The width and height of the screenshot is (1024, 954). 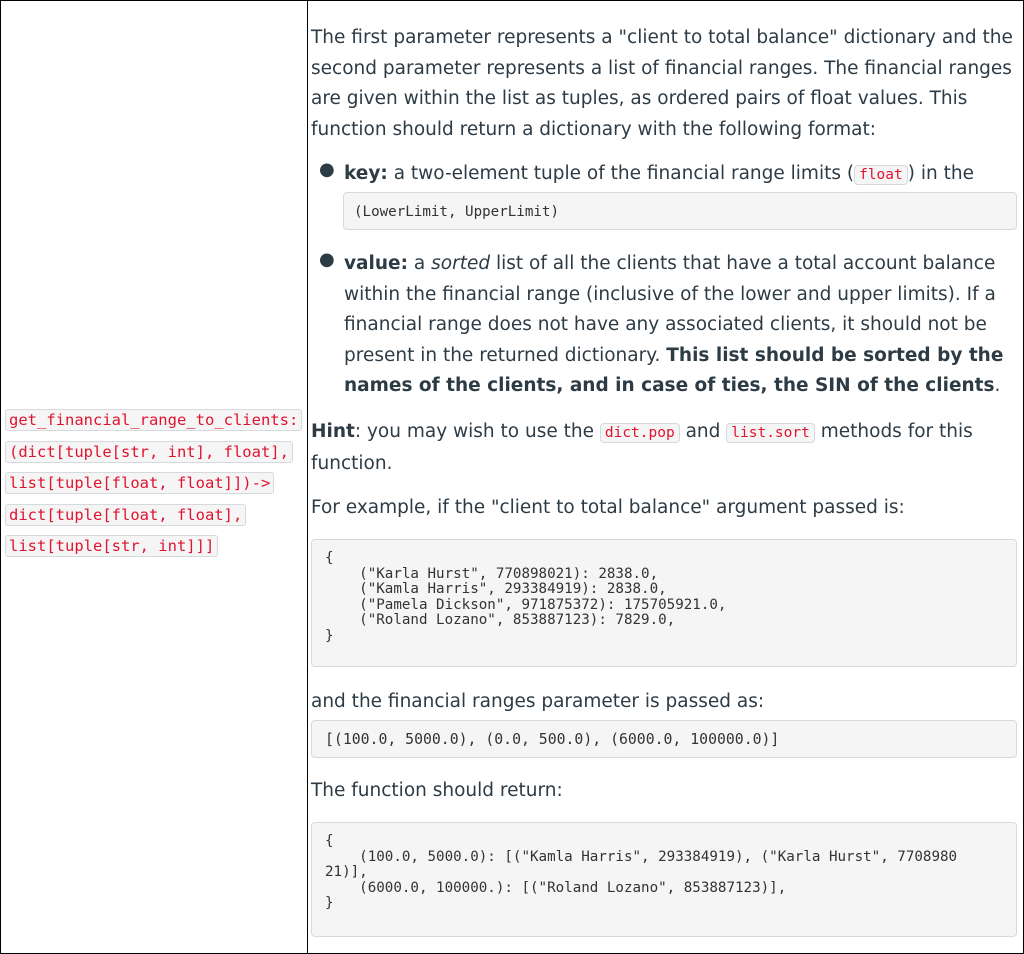 I want to click on return-paragraph: The function should return:, so click(x=437, y=790).